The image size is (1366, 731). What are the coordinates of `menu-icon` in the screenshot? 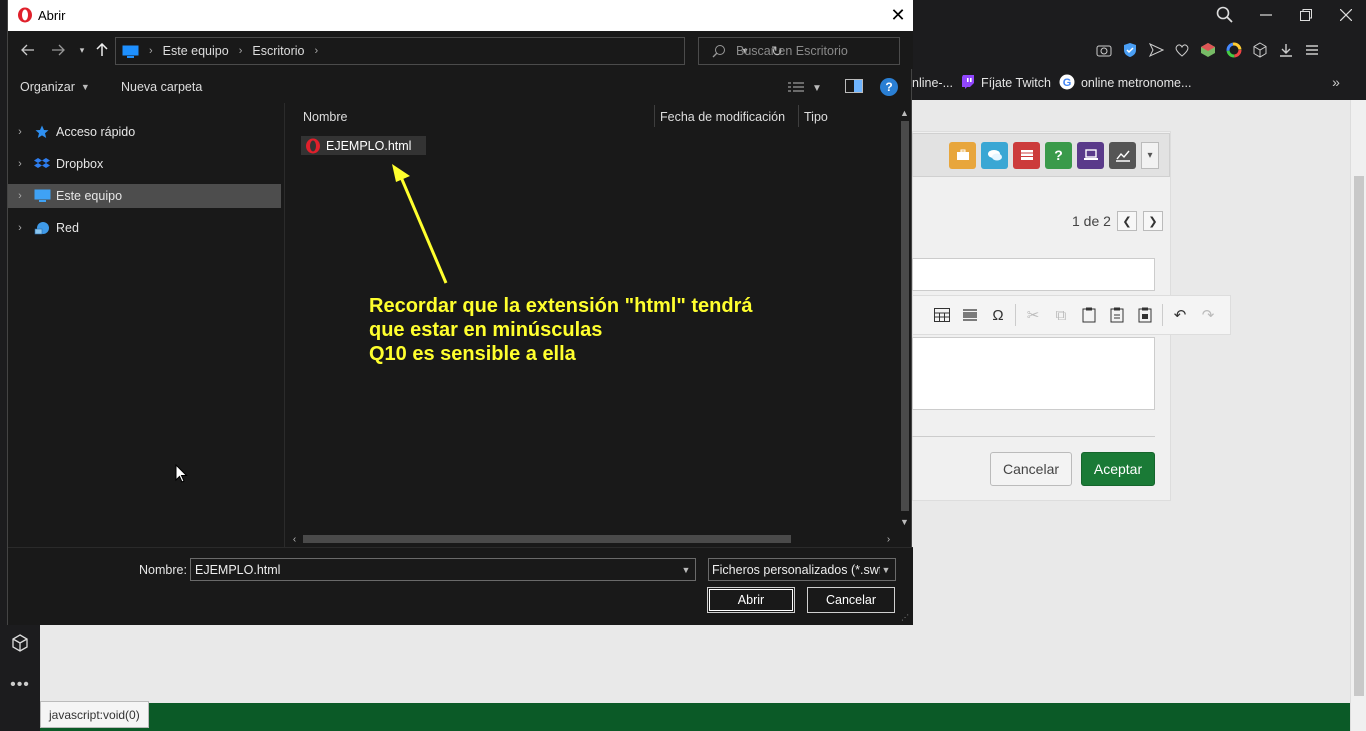 It's located at (1312, 50).